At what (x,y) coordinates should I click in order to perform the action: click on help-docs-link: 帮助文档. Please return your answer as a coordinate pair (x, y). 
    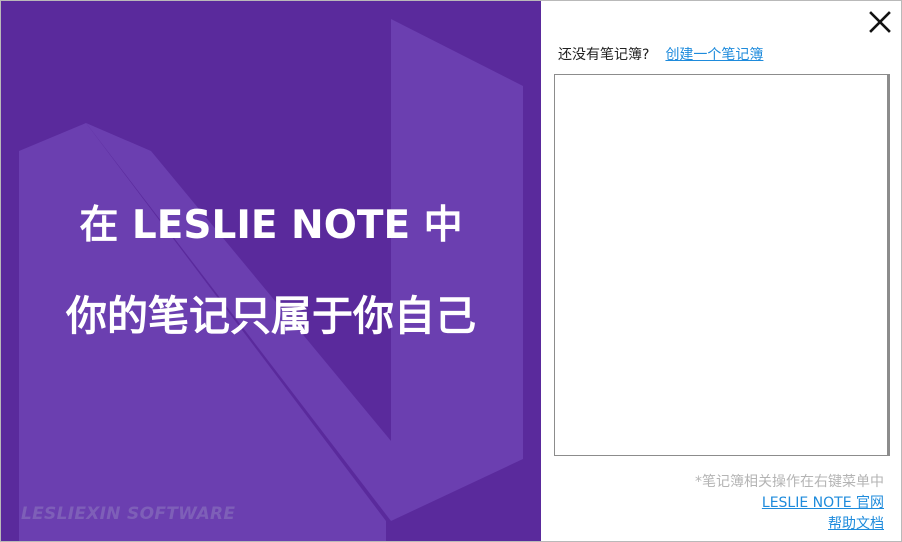
    Looking at the image, I should click on (856, 523).